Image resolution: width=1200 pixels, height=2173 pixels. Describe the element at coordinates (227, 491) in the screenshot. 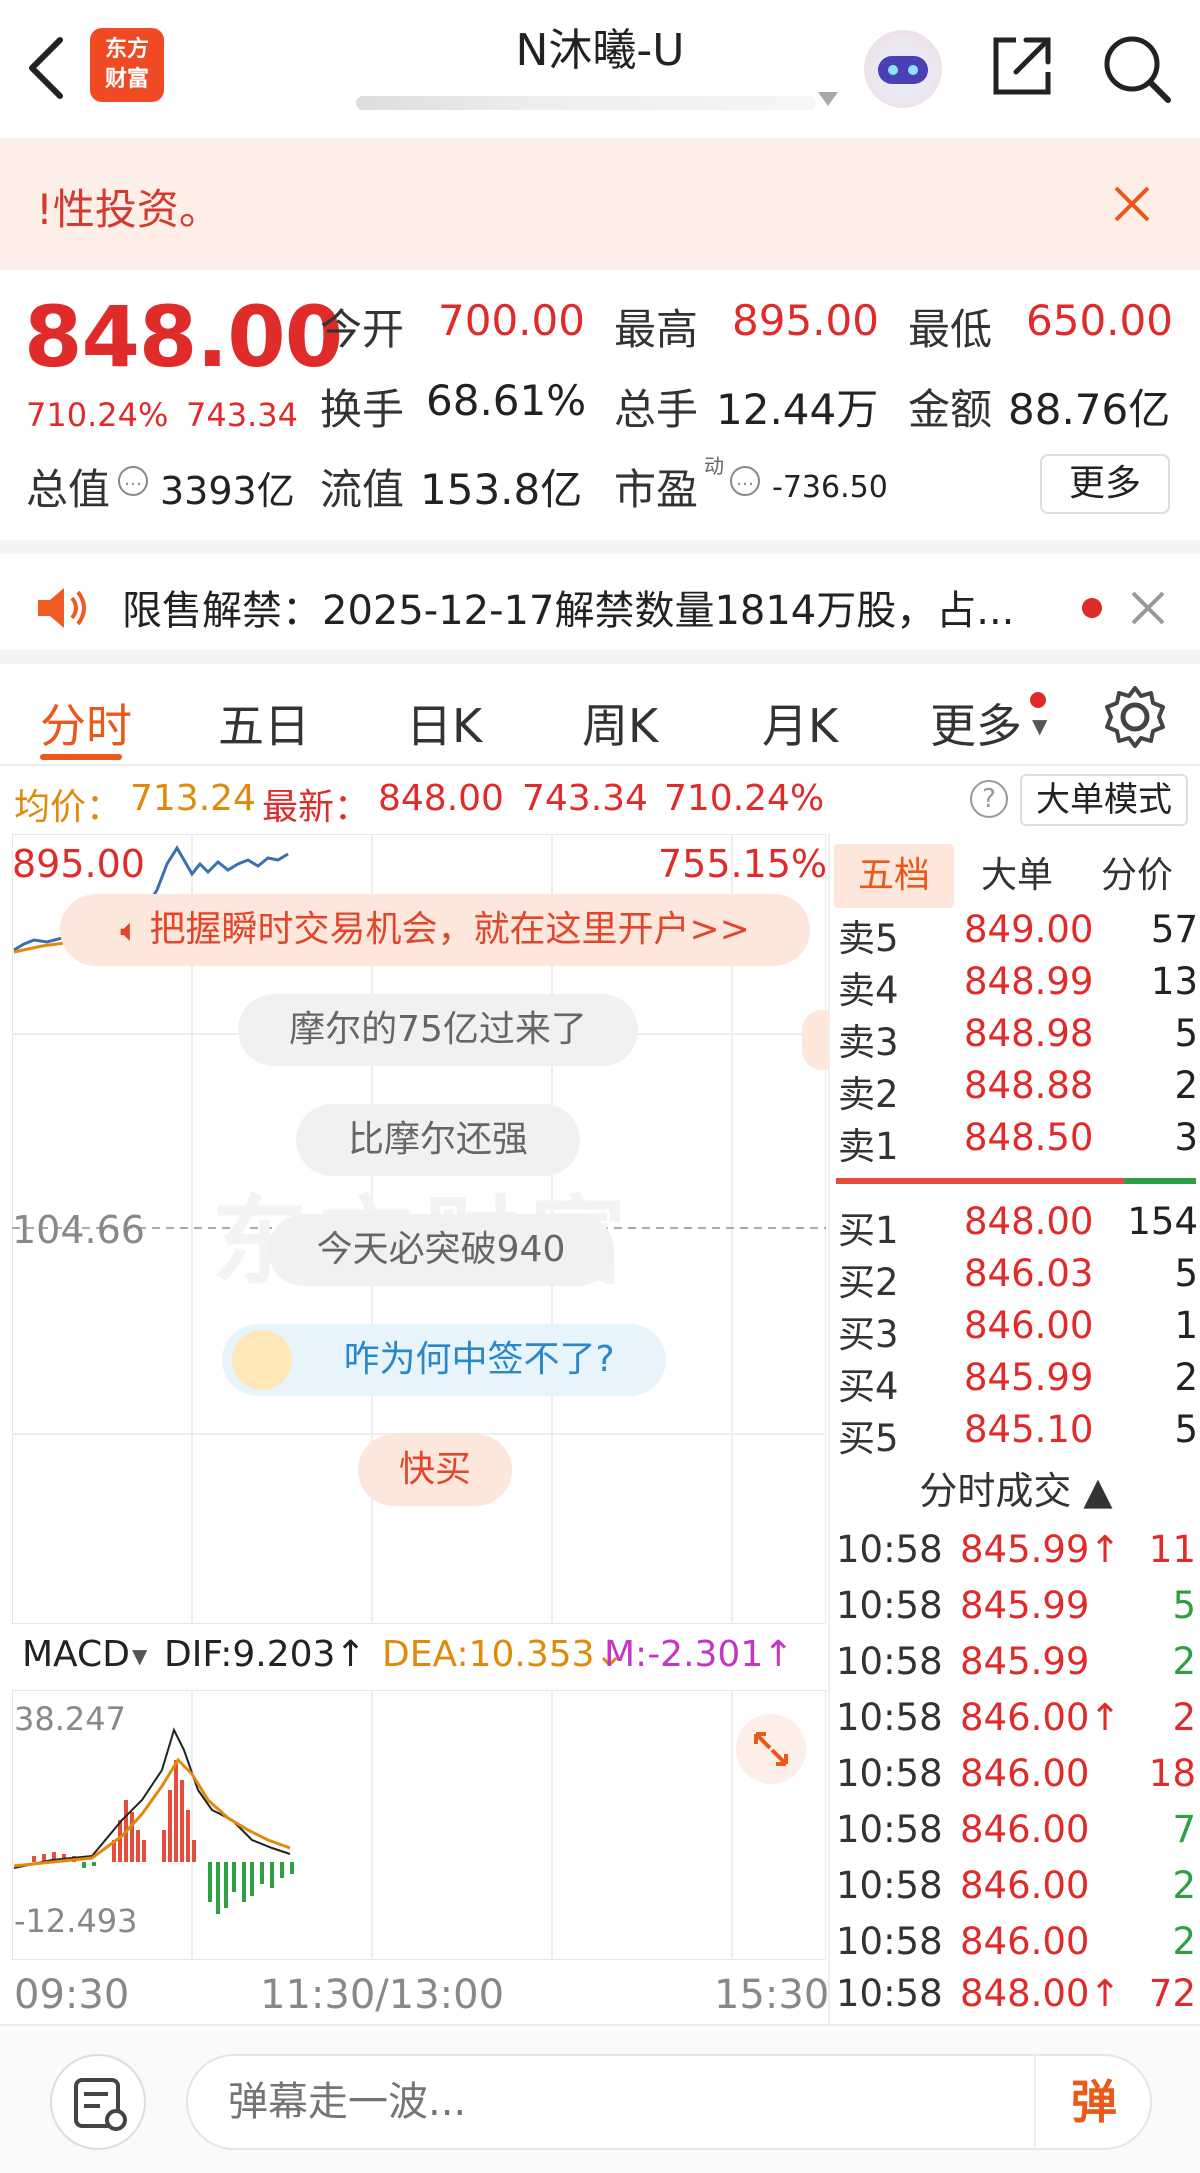

I see `market-cap-value: 3393亿` at that location.